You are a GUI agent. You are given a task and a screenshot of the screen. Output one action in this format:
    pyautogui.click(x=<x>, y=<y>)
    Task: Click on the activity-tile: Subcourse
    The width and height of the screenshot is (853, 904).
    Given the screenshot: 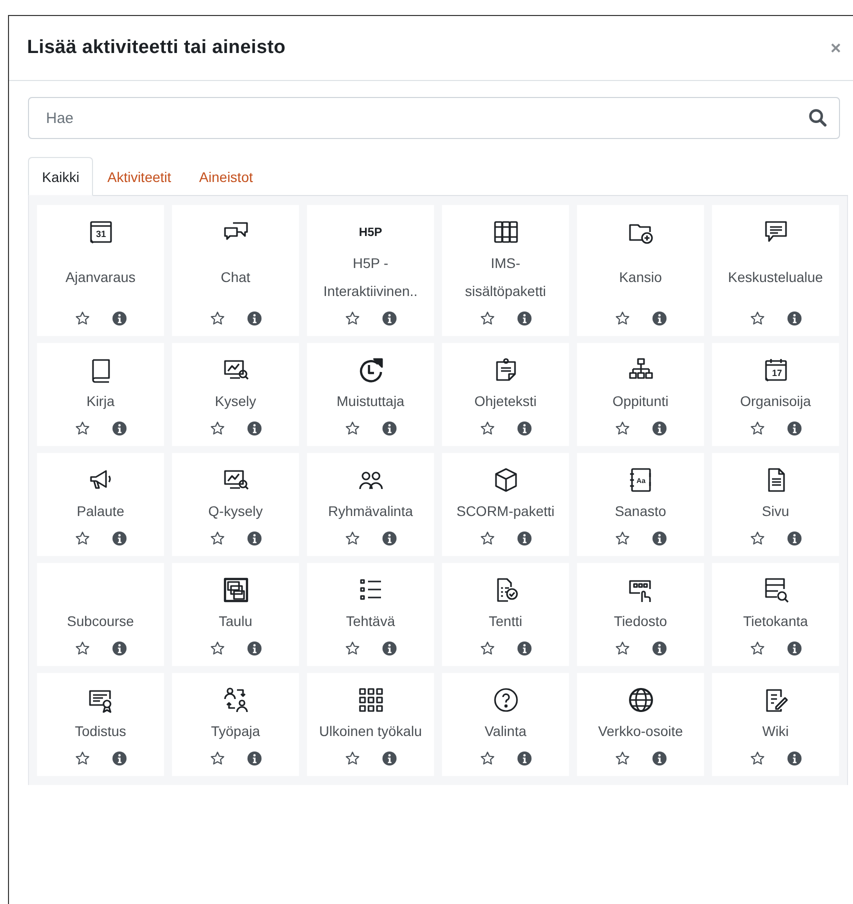 What is the action you would take?
    pyautogui.click(x=100, y=614)
    